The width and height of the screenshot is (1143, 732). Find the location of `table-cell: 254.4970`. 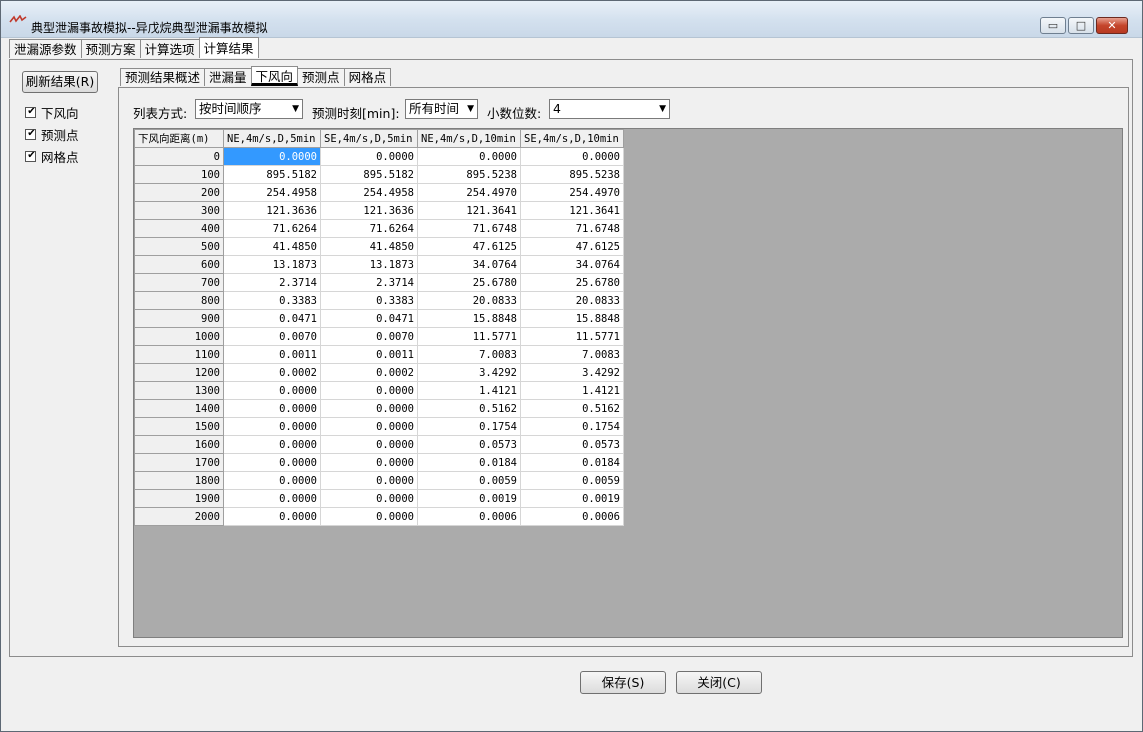

table-cell: 254.4970 is located at coordinates (572, 192).